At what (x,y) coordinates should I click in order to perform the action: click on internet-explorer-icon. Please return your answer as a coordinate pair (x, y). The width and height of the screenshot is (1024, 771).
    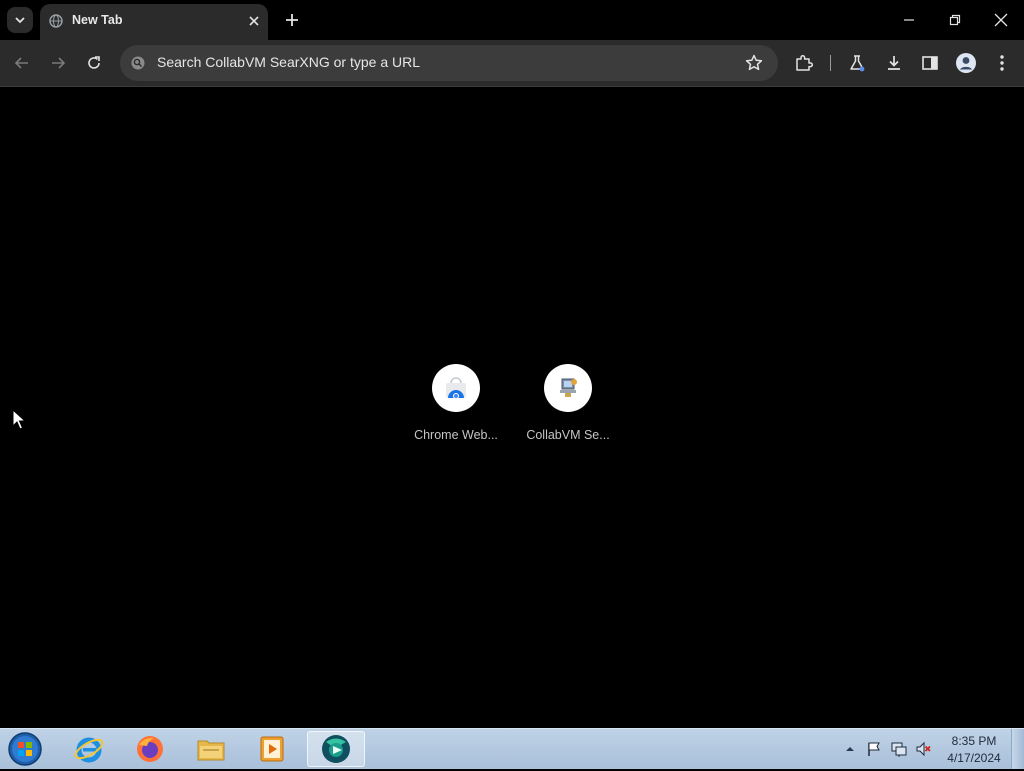
    Looking at the image, I should click on (89, 750).